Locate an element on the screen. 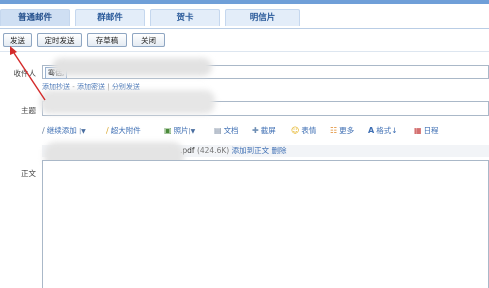 The image size is (489, 288). arrow-head is located at coordinates (13, 50).